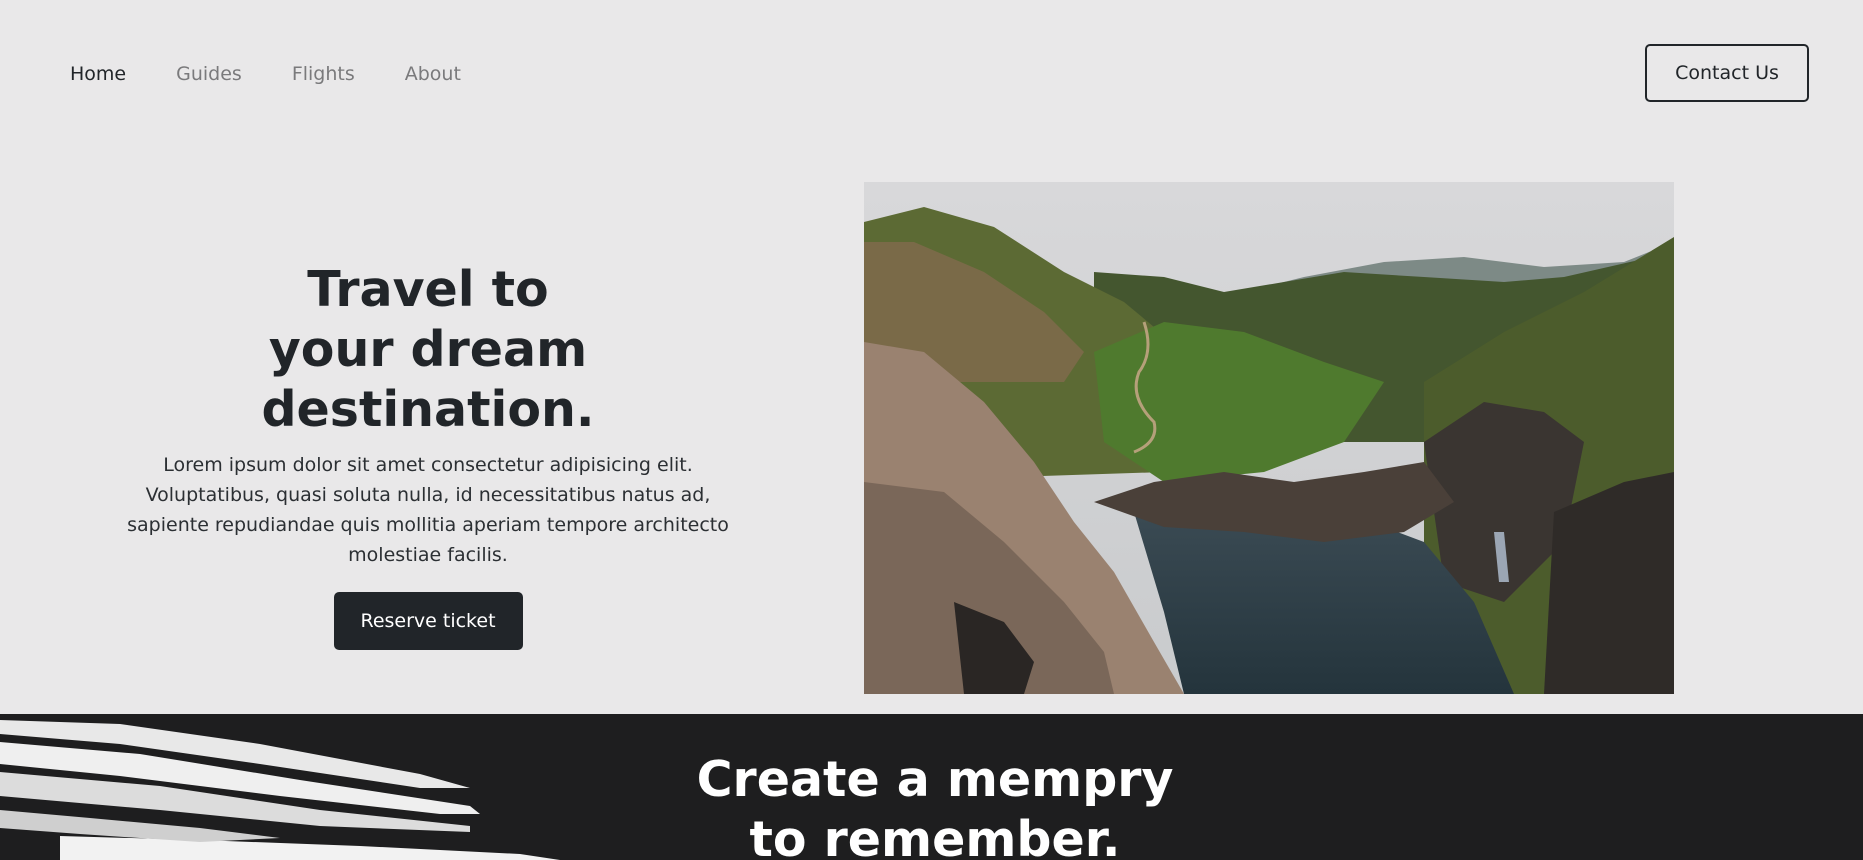  I want to click on hero-title-line-3: destination., so click(428, 409).